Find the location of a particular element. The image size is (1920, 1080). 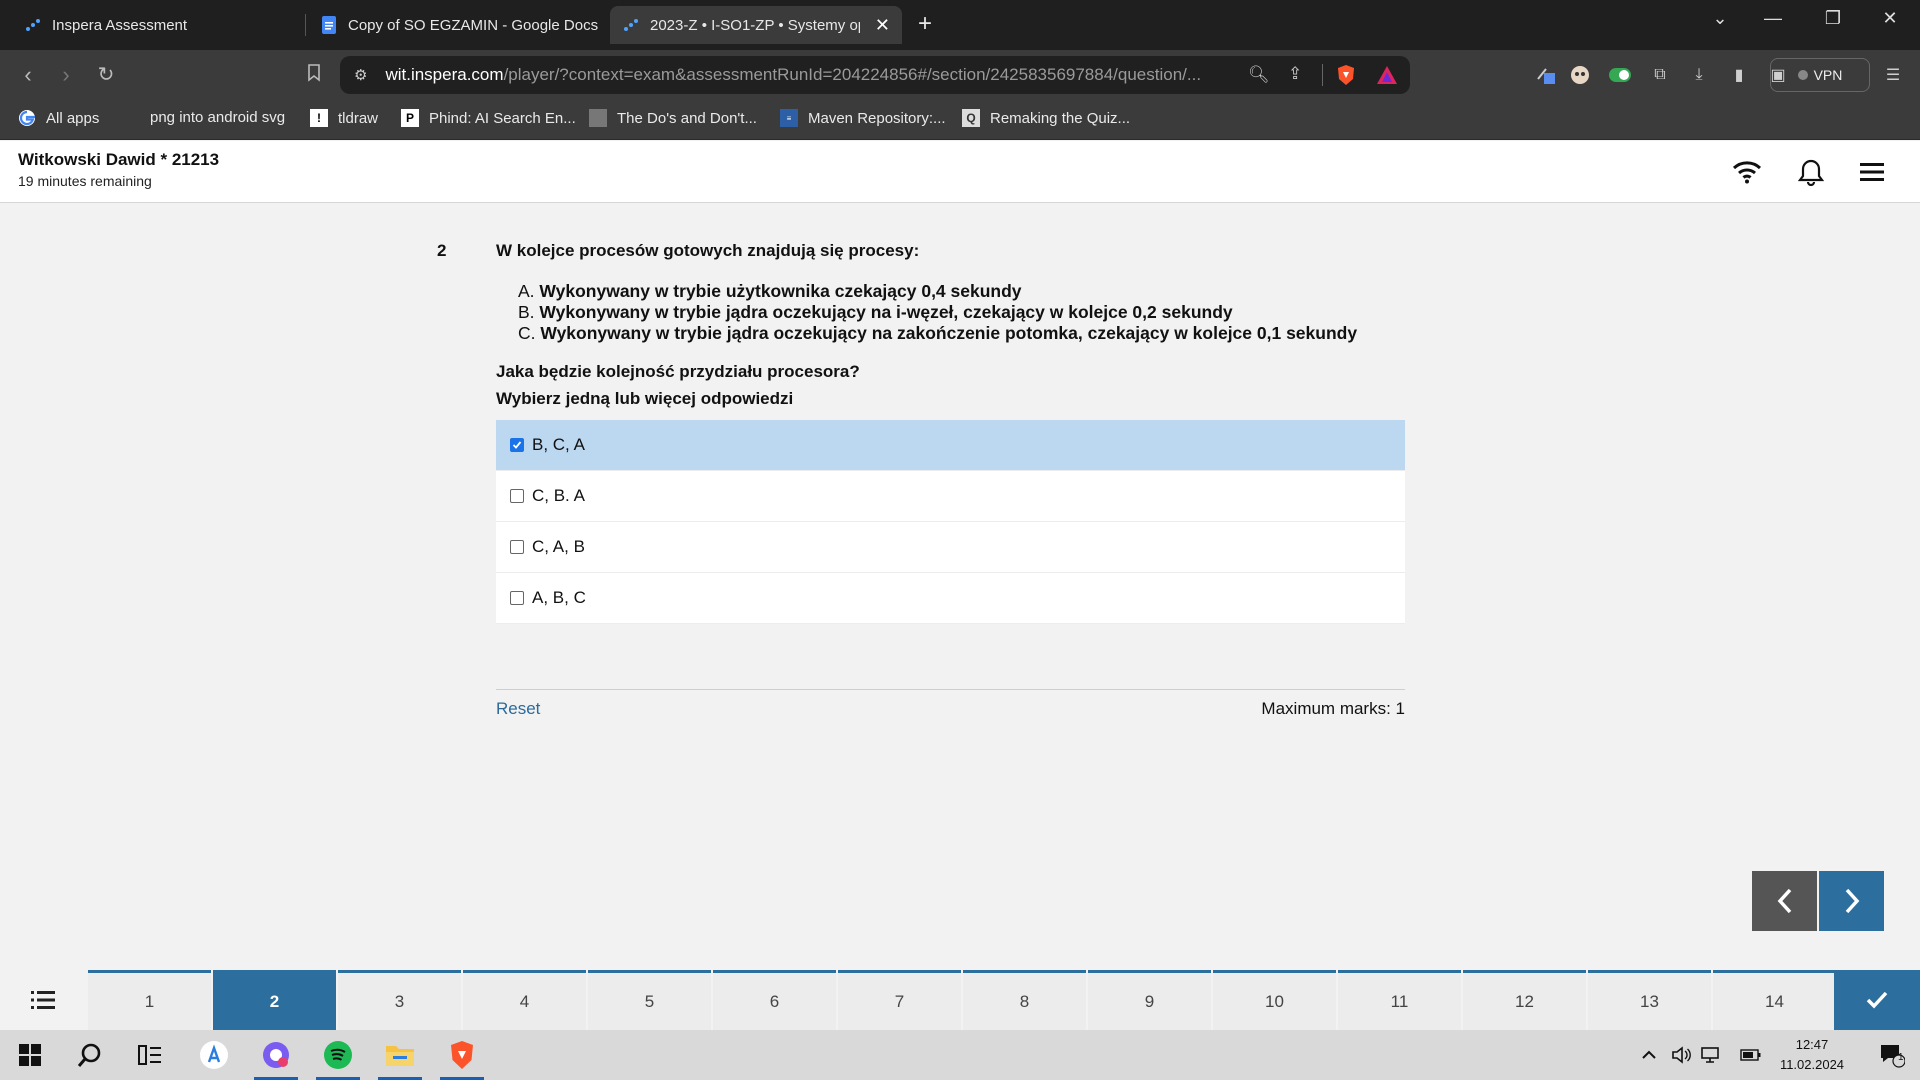

answer-option: A, B, C is located at coordinates (950, 598).